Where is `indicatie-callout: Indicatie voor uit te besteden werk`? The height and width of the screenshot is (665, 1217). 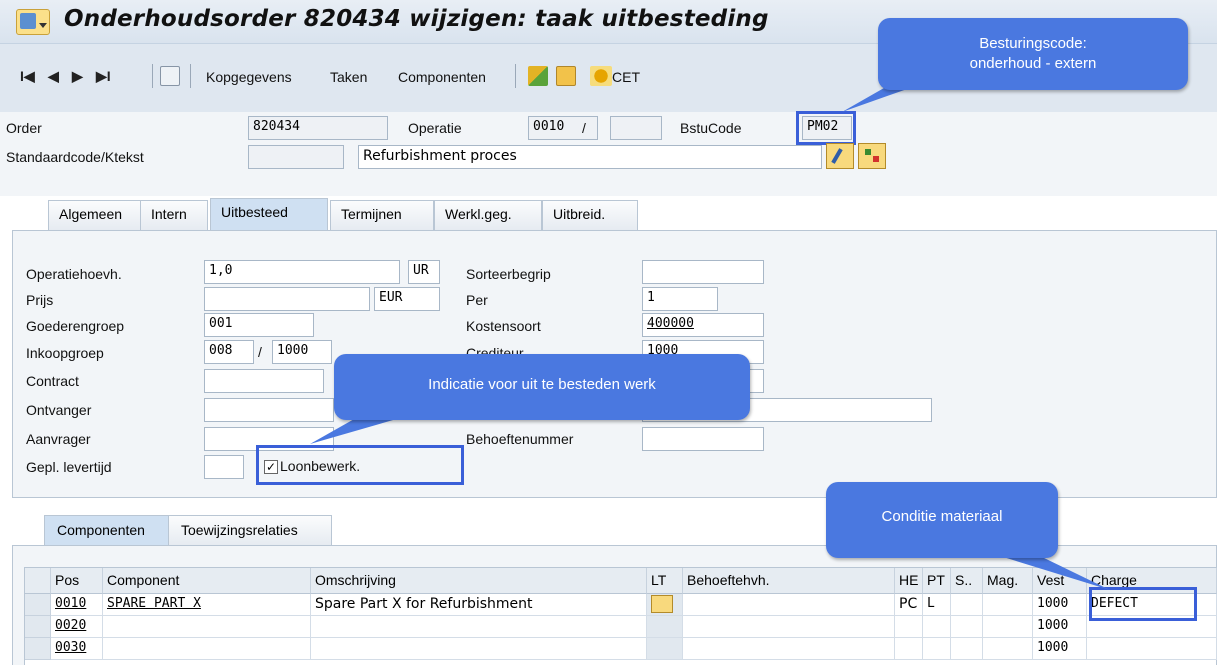
indicatie-callout: Indicatie voor uit te besteden werk is located at coordinates (542, 387).